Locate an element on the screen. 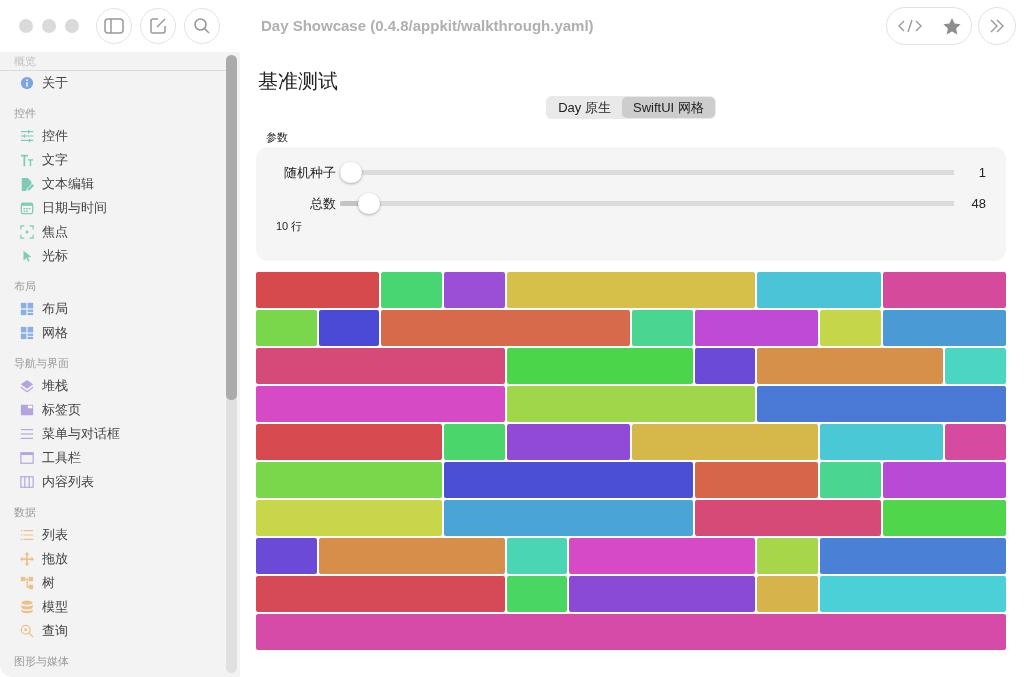 This screenshot has height=677, width=1024. section-heading: 导航与界面 is located at coordinates (41, 363).